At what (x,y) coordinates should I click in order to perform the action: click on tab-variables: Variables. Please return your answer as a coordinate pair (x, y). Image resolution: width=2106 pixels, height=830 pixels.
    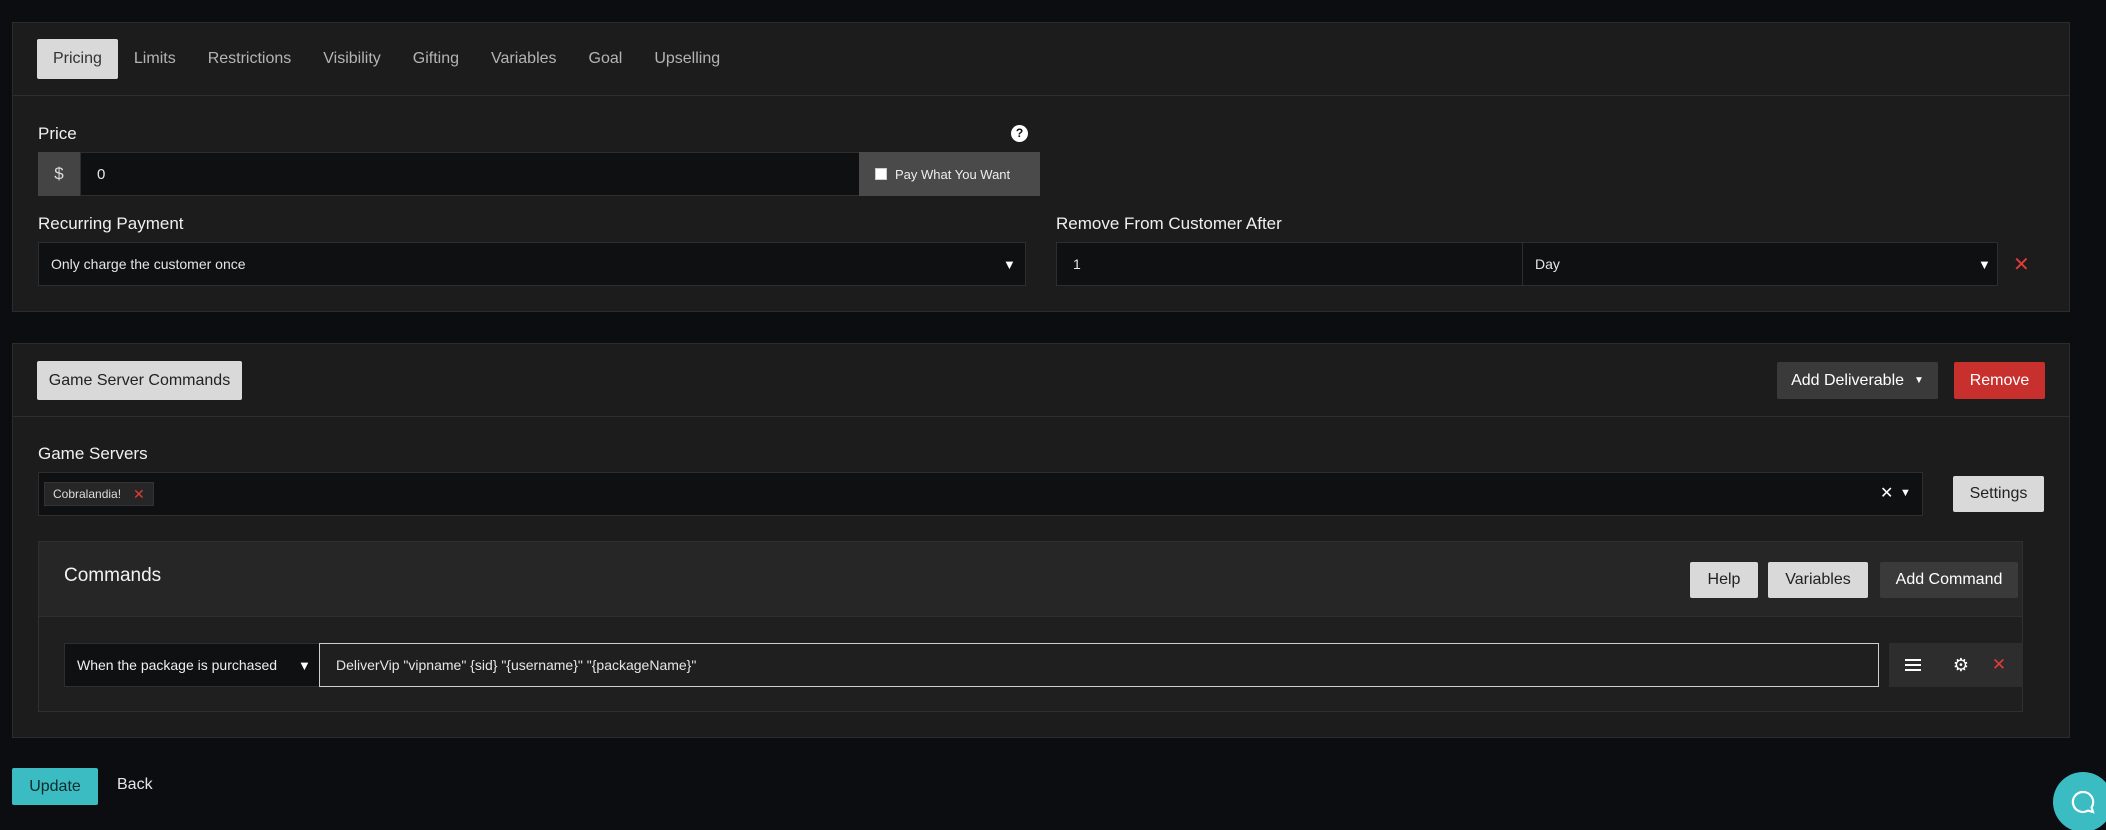
    Looking at the image, I should click on (524, 59).